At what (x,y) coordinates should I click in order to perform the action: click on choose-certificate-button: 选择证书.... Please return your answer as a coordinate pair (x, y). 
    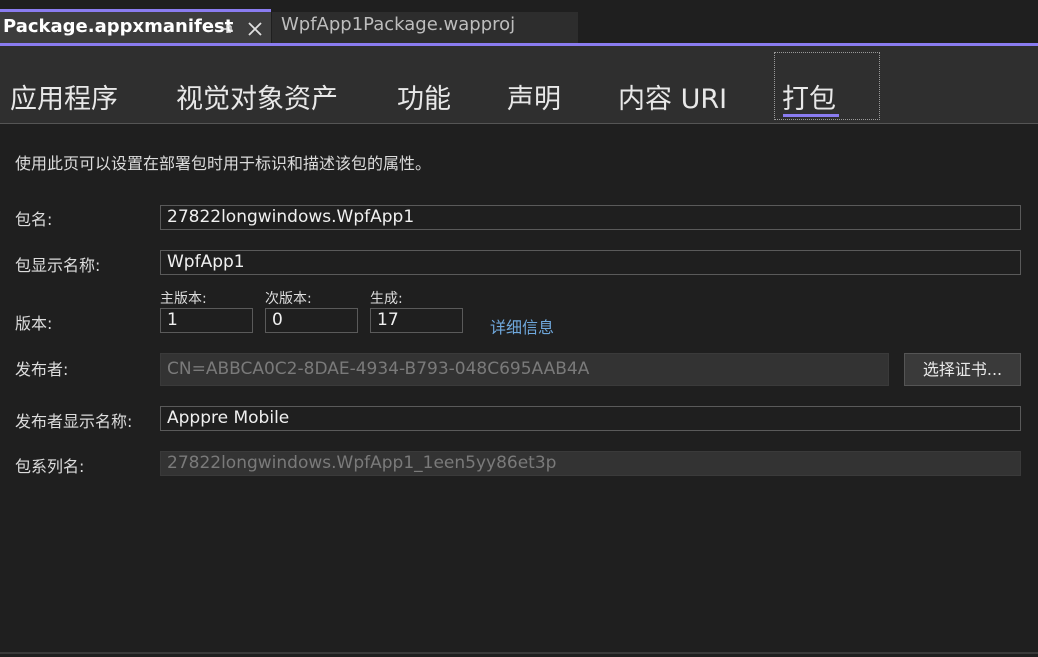
    Looking at the image, I should click on (962, 369).